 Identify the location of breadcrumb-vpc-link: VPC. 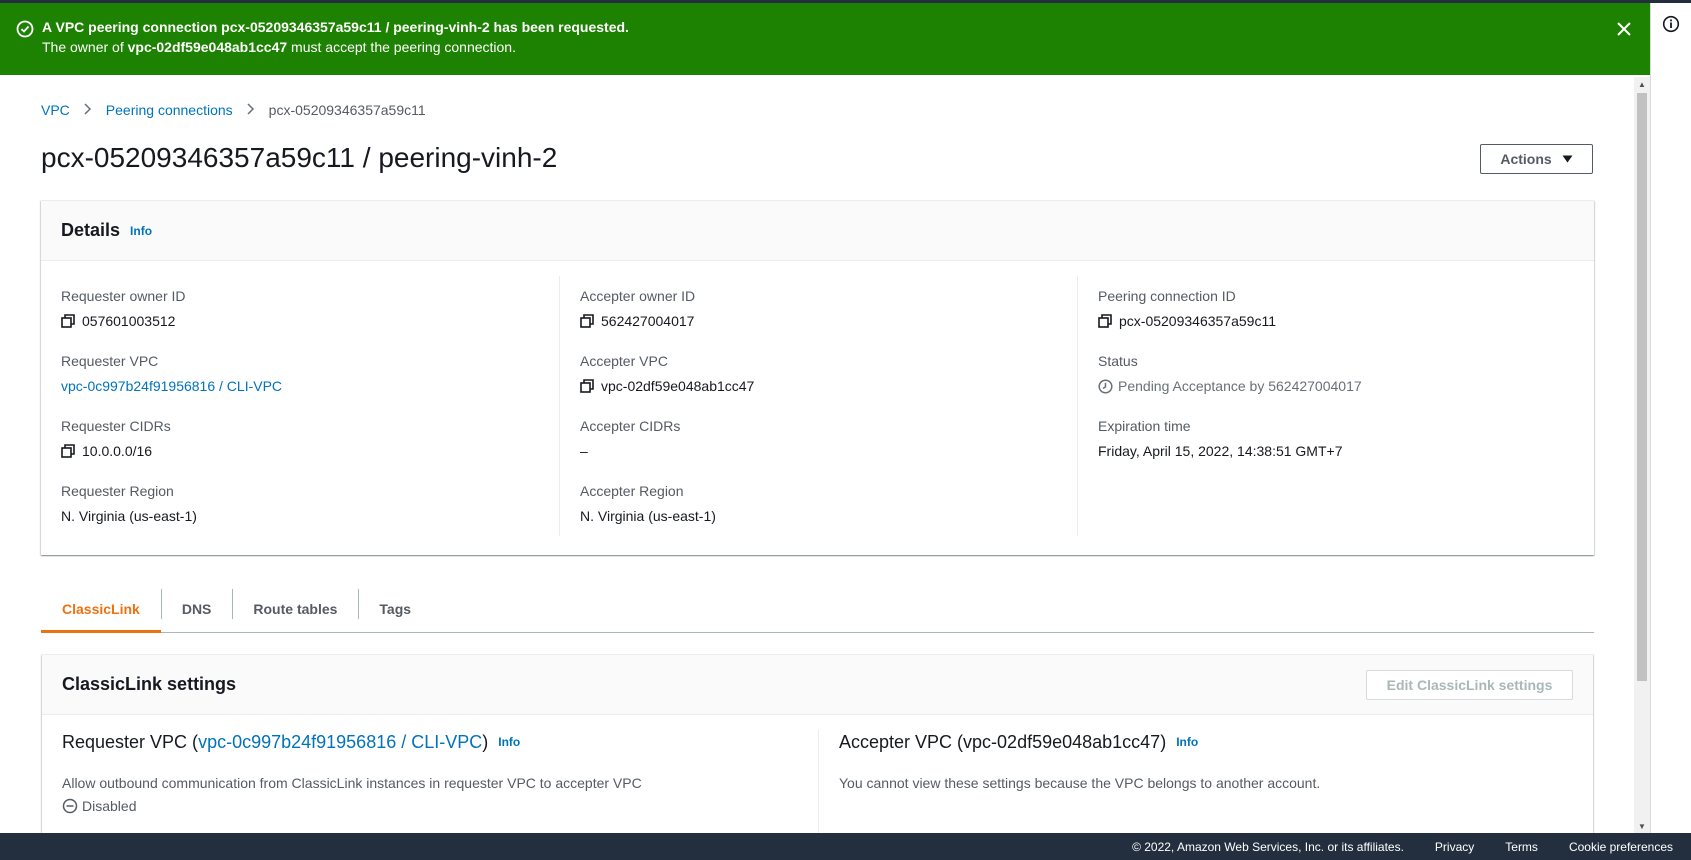
(55, 110).